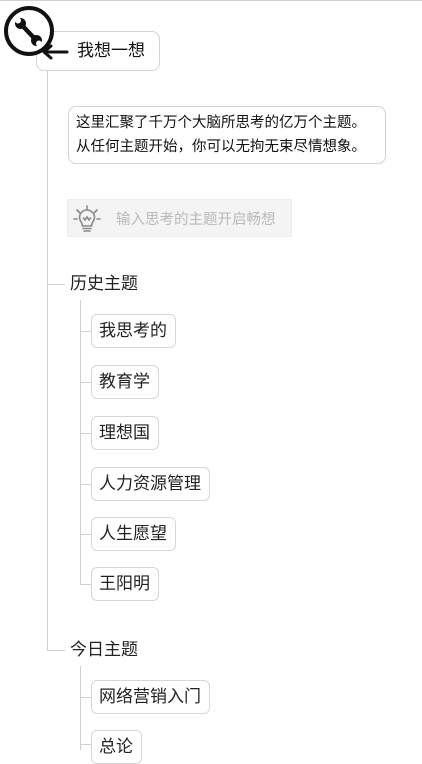 The width and height of the screenshot is (422, 764). I want to click on tool-button, so click(29, 31).